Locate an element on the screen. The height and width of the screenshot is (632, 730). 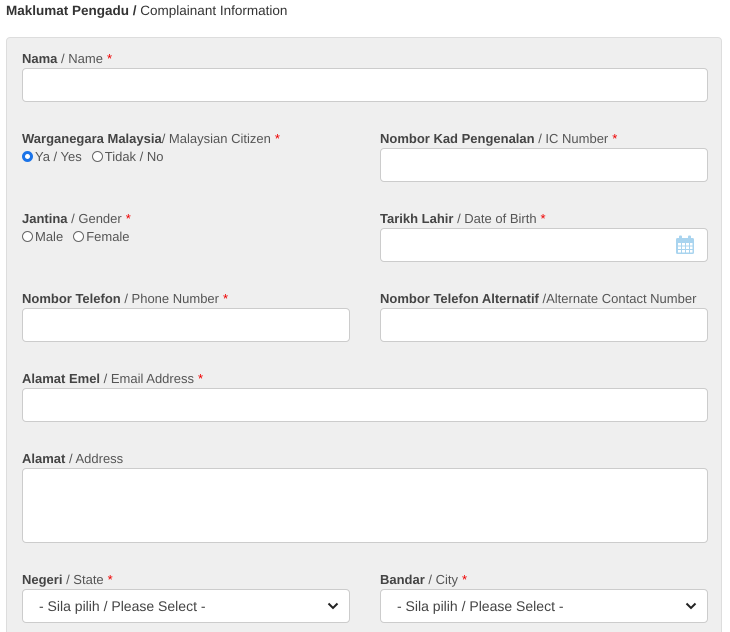
field-label: Bandar / City is located at coordinates (419, 579).